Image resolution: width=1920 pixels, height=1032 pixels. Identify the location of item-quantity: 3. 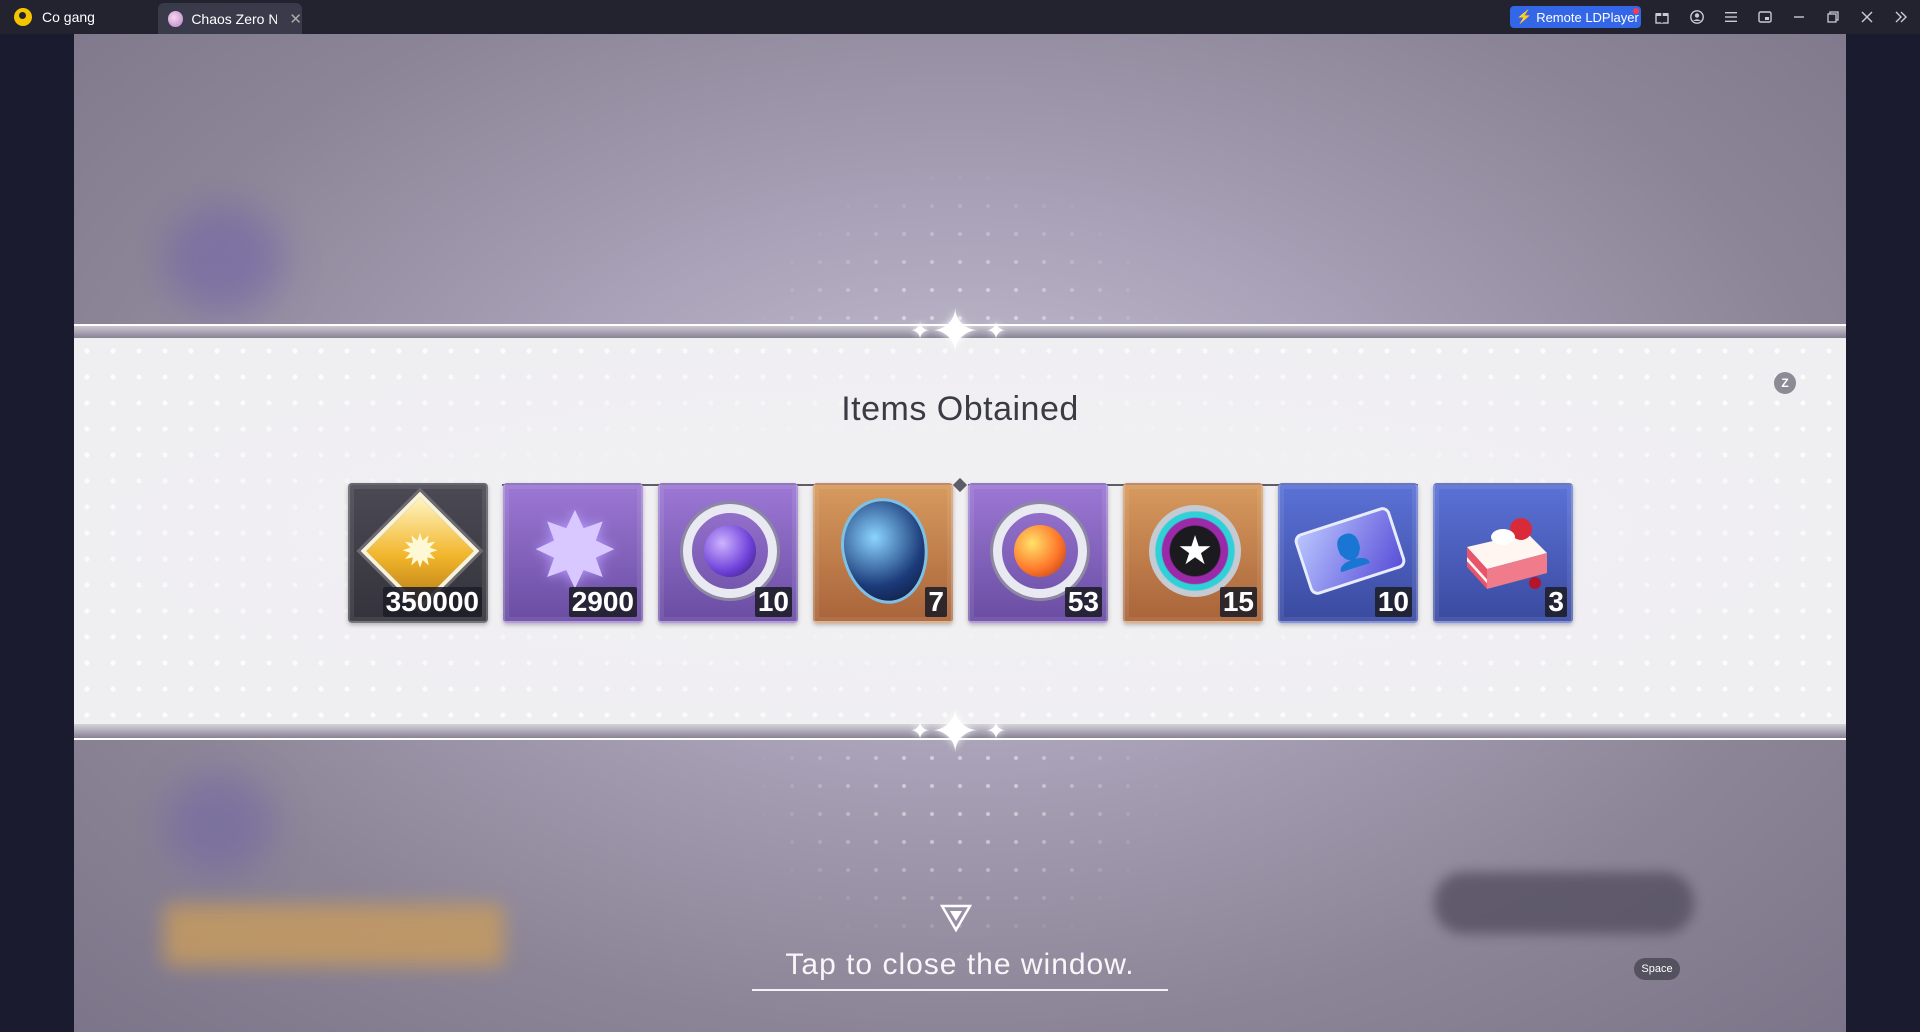
(1556, 602).